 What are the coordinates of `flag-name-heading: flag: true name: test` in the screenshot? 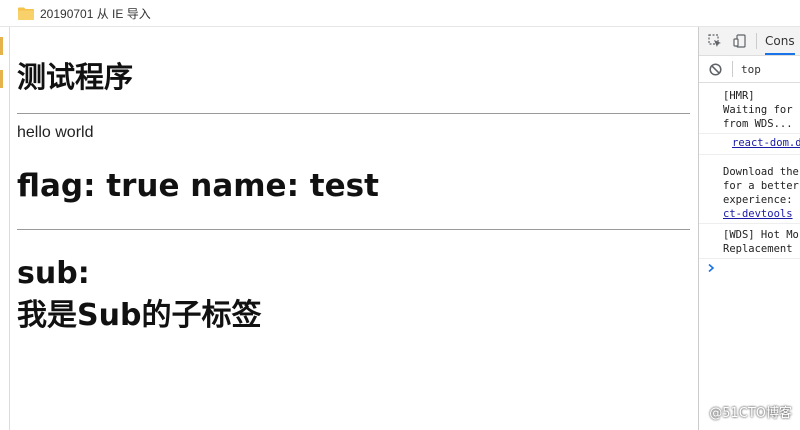 It's located at (198, 186).